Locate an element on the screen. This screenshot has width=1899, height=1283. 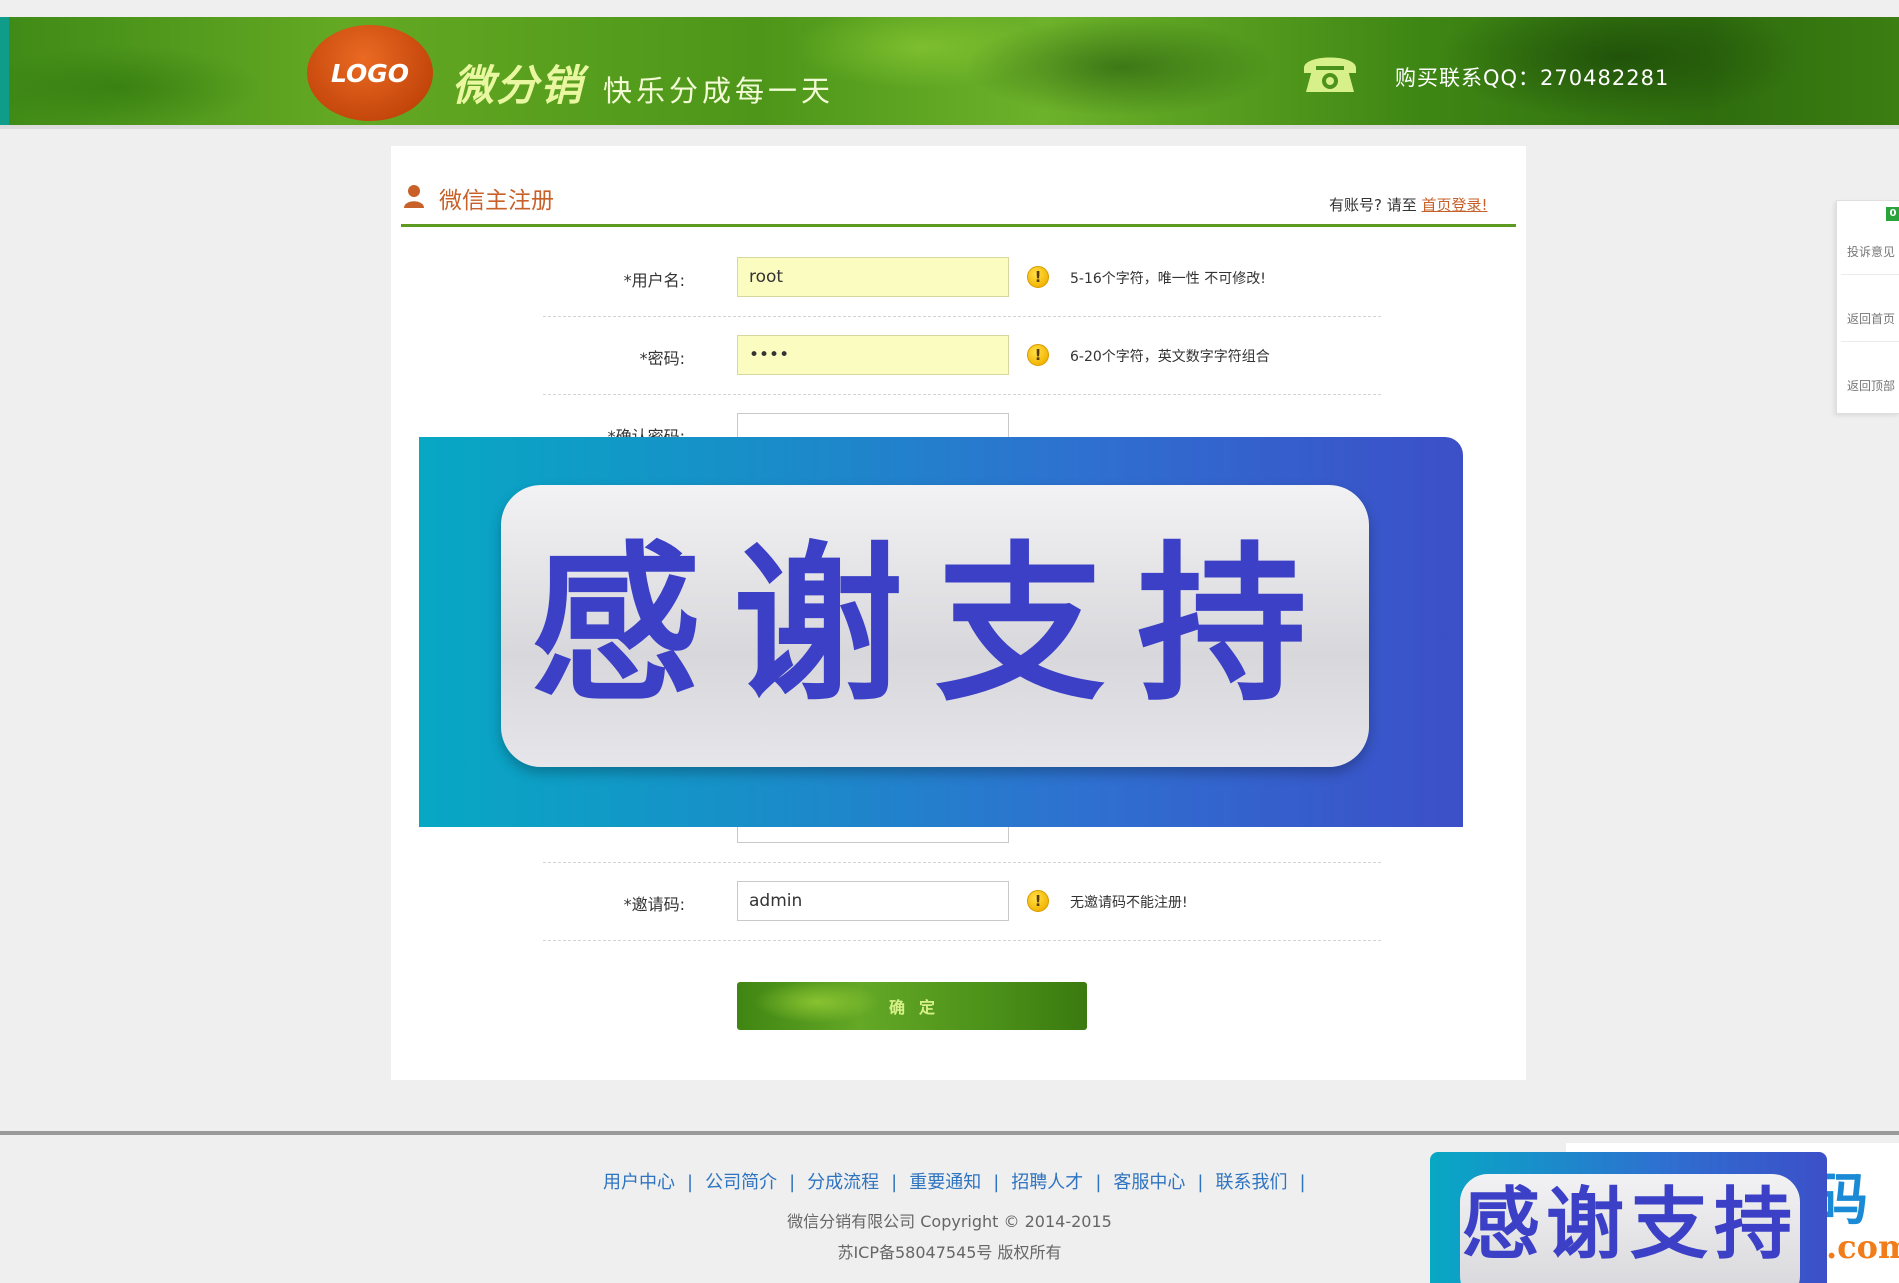
toolbar-item-feedback: 投诉意见 is located at coordinates (1871, 251).